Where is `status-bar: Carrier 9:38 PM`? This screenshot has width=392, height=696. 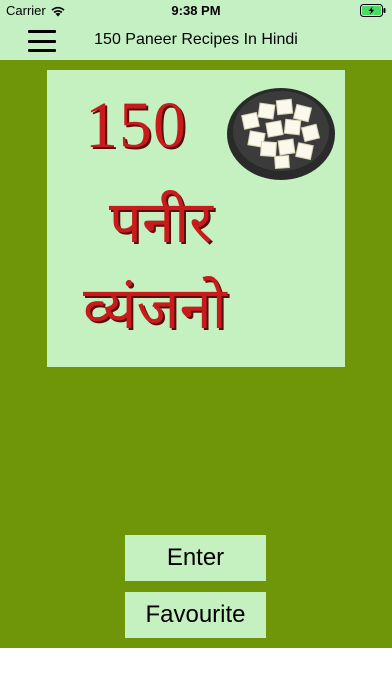
status-bar: Carrier 9:38 PM is located at coordinates (196, 11).